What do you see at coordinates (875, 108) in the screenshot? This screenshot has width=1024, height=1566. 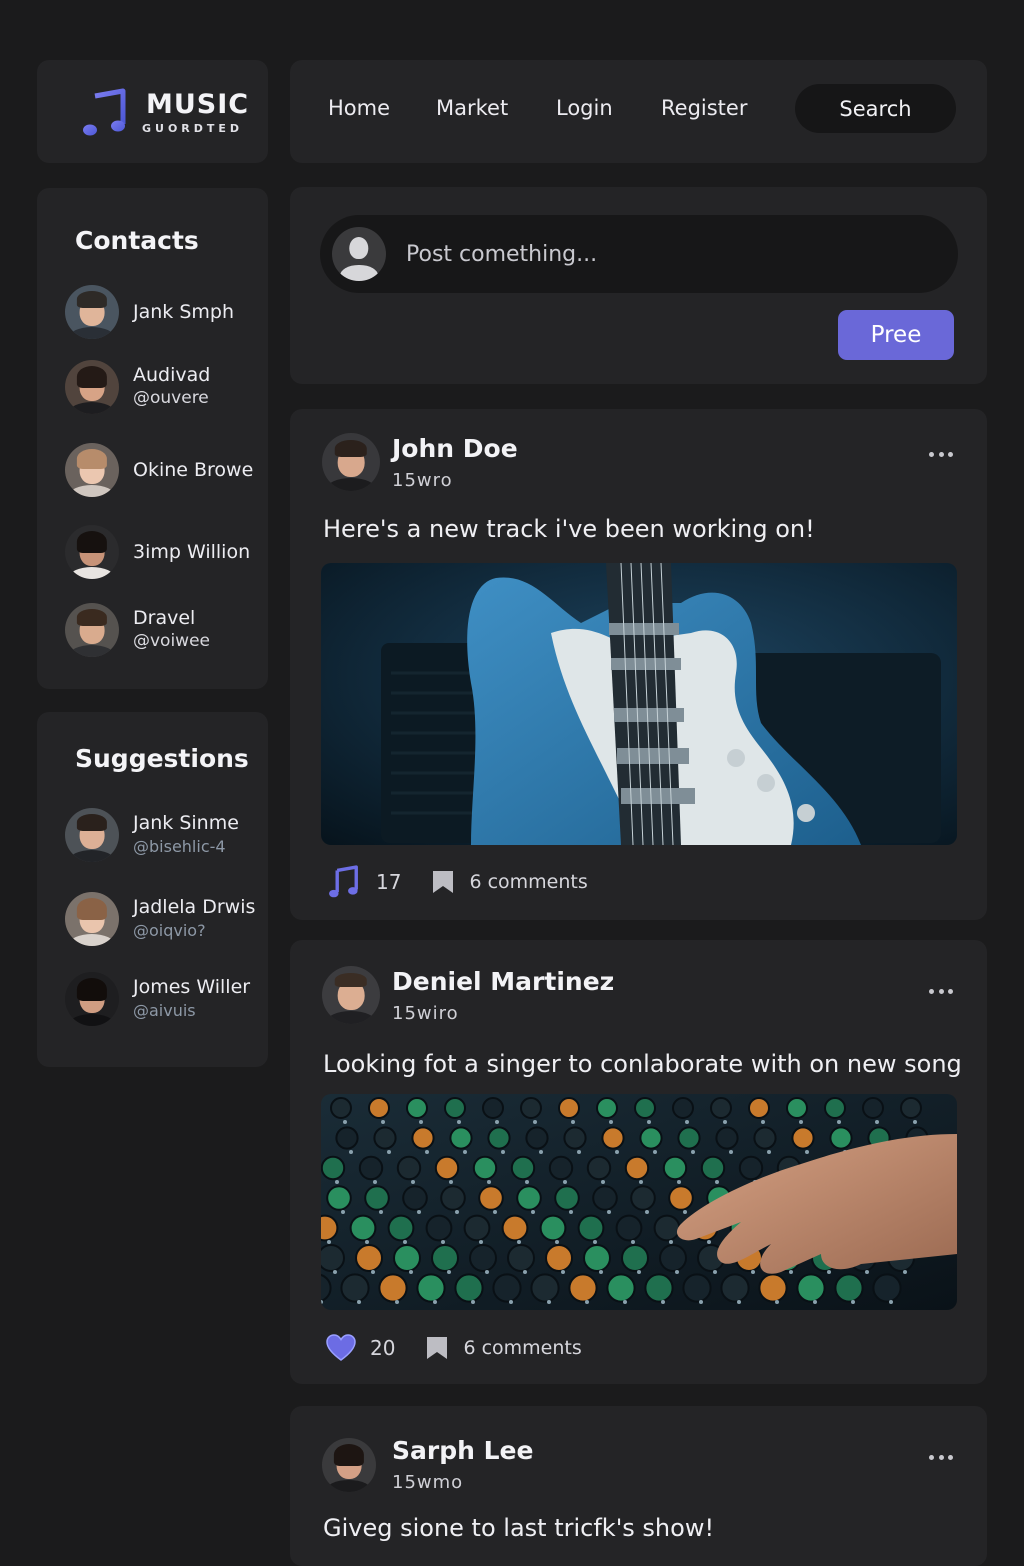 I see `search-button: Search` at bounding box center [875, 108].